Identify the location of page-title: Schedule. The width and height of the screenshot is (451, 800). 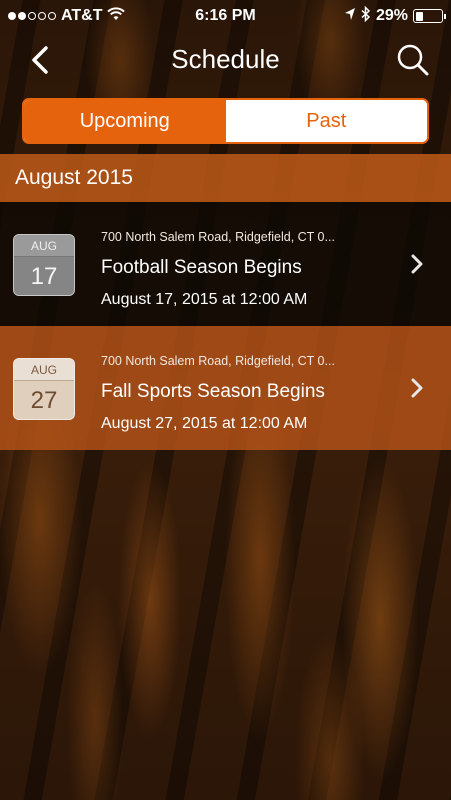
(225, 59).